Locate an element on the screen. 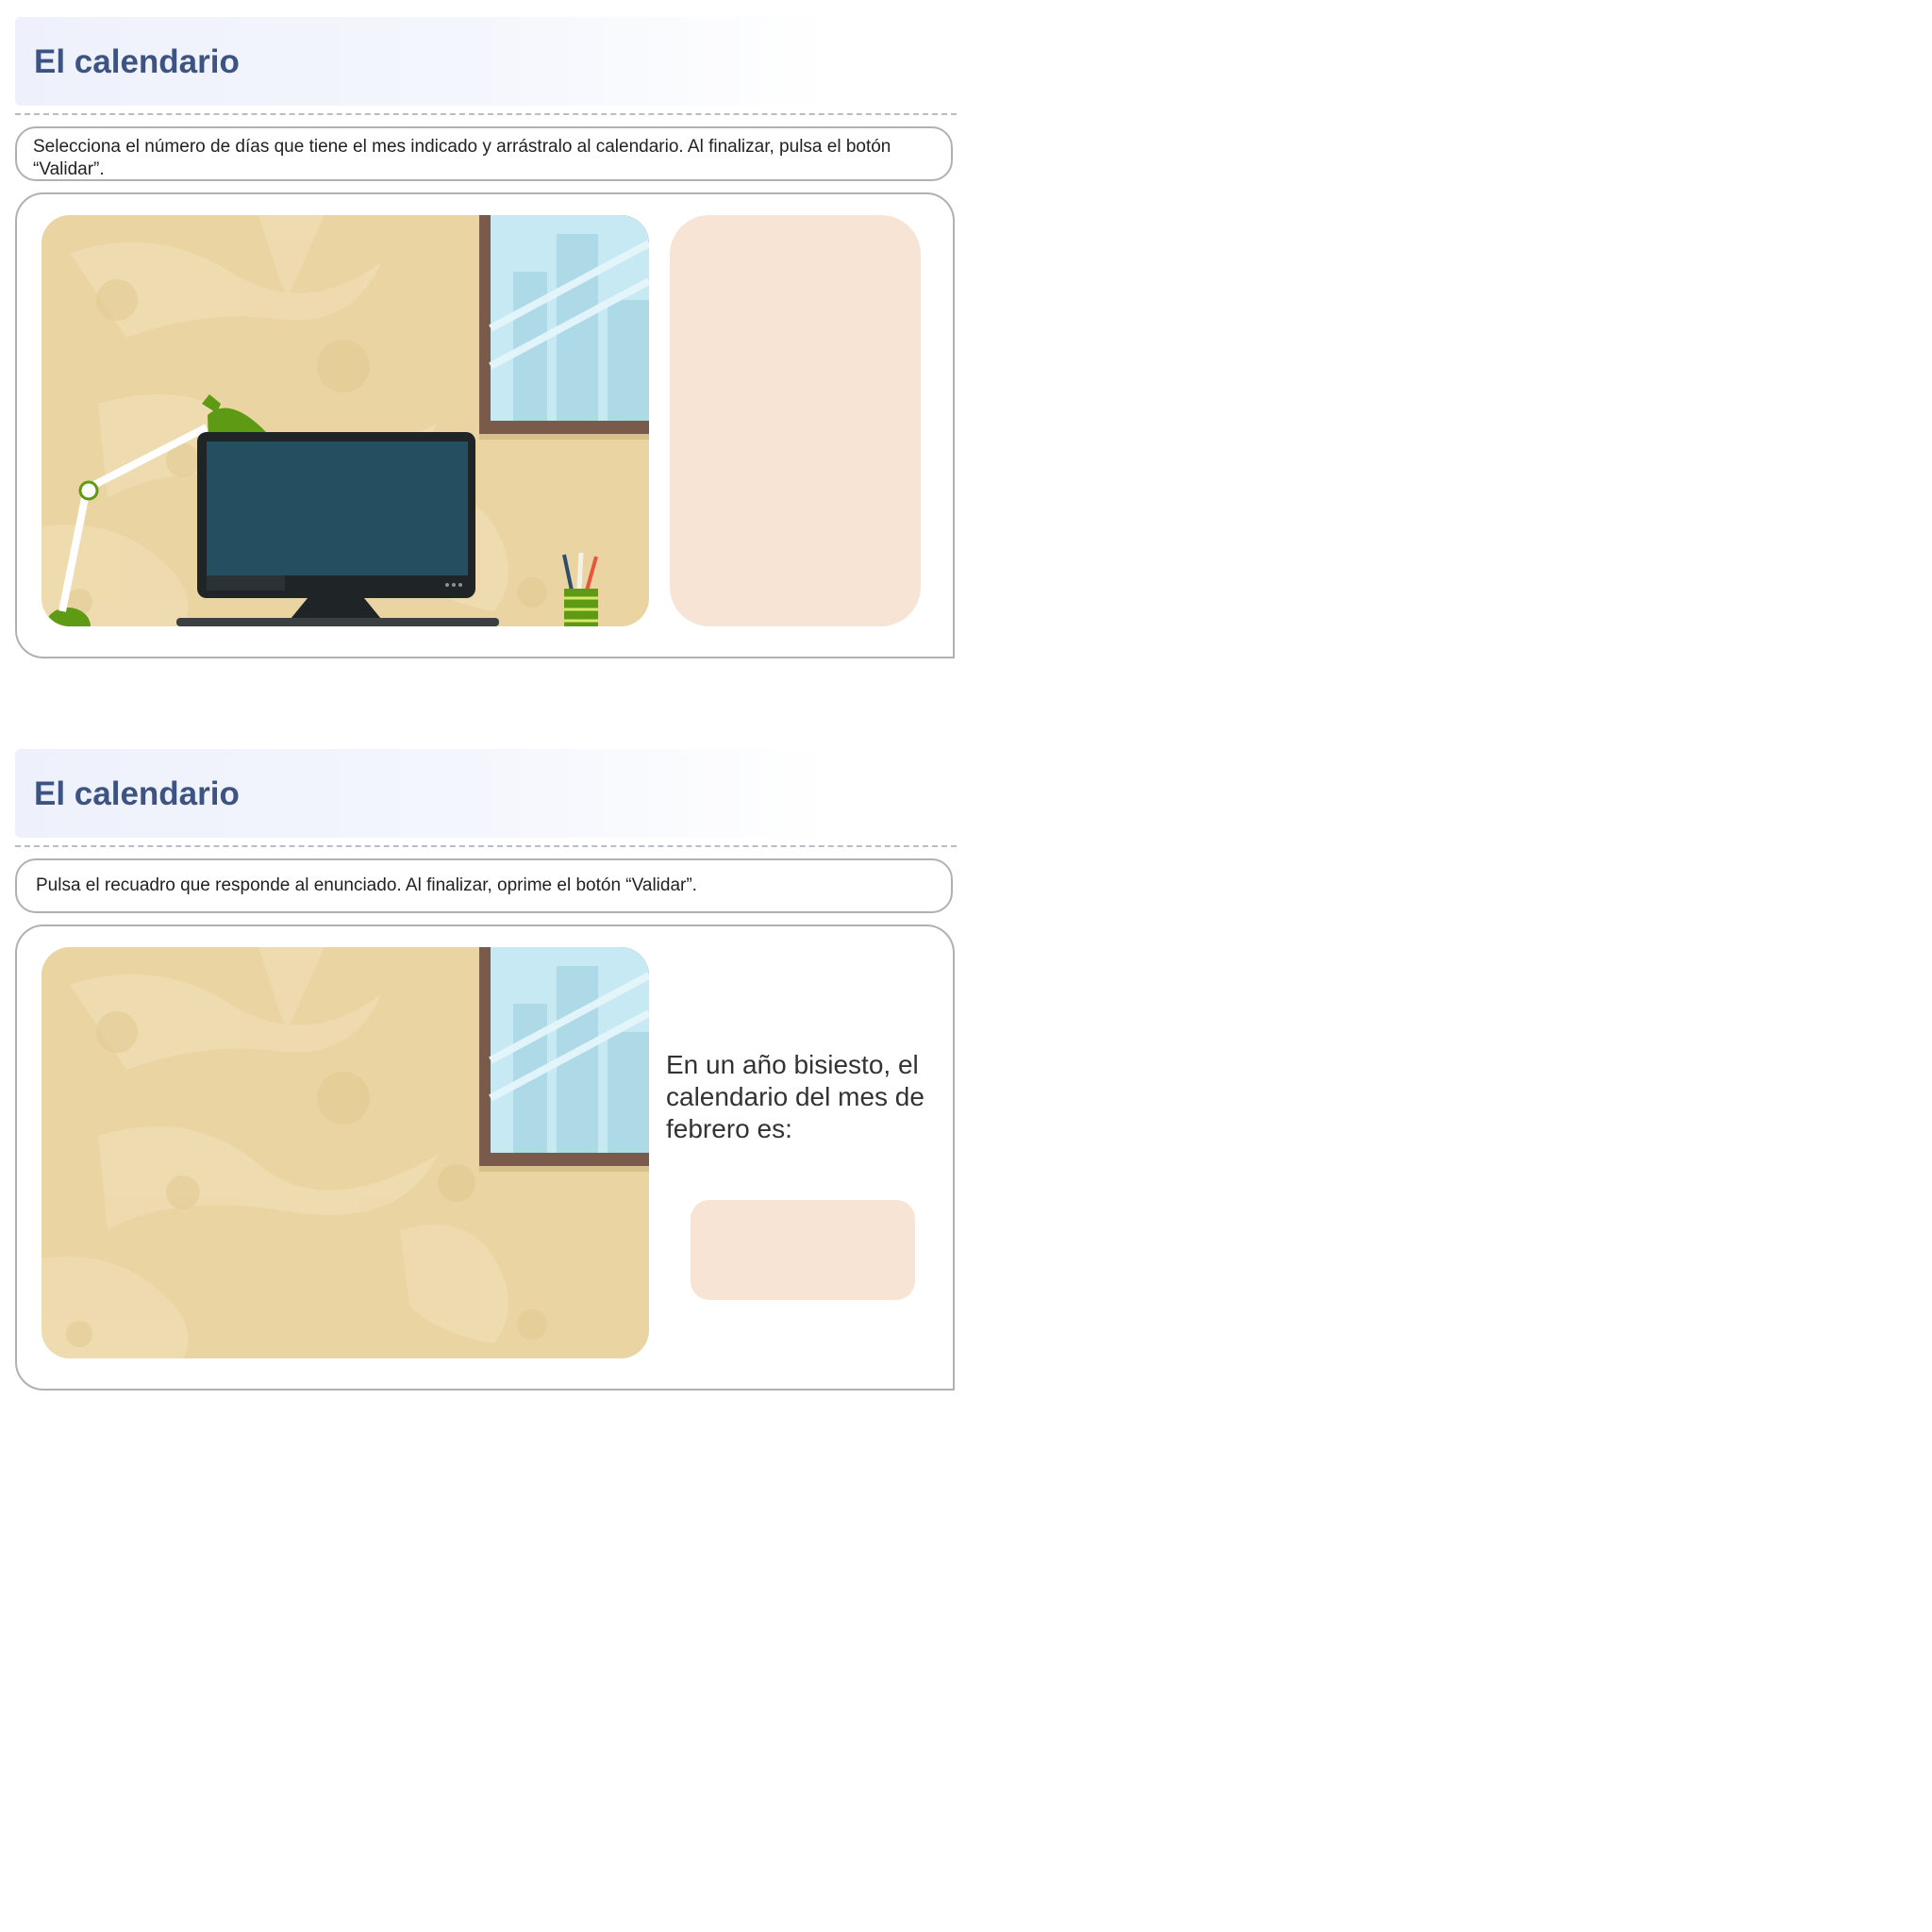  wall-scene-illustration is located at coordinates (345, 1152).